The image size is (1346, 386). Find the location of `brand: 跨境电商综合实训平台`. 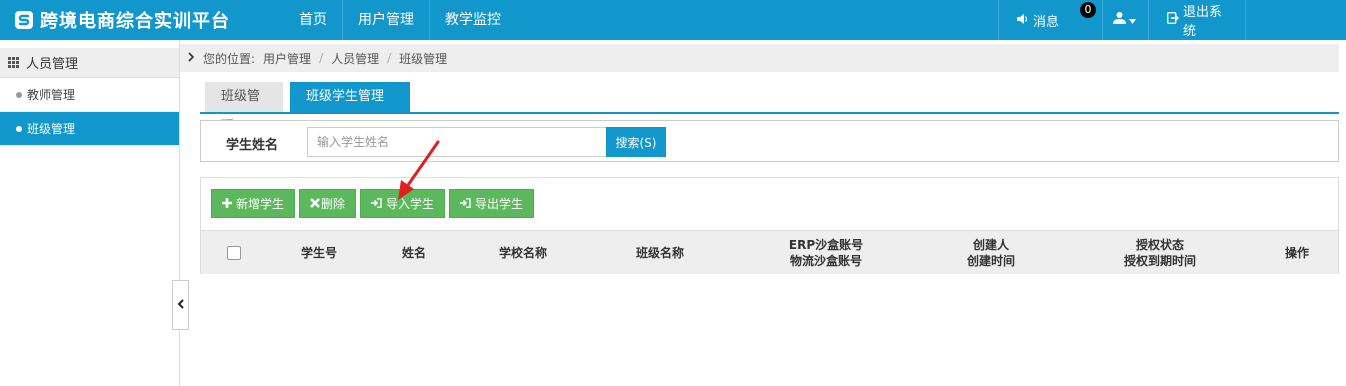

brand: 跨境电商综合实训平台 is located at coordinates (122, 20).